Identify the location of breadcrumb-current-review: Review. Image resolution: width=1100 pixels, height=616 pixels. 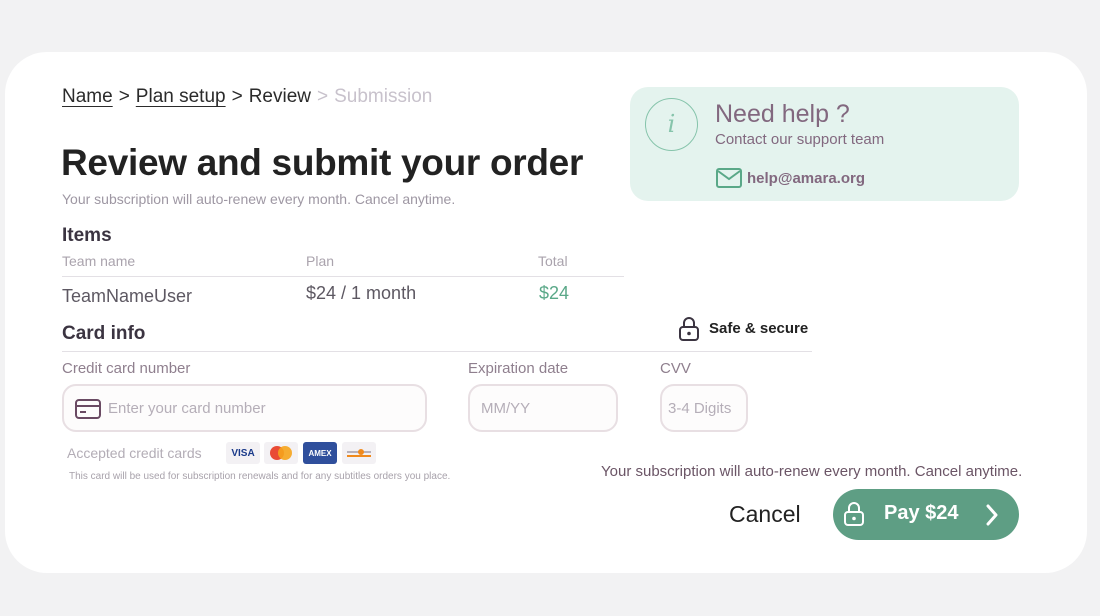
(280, 96).